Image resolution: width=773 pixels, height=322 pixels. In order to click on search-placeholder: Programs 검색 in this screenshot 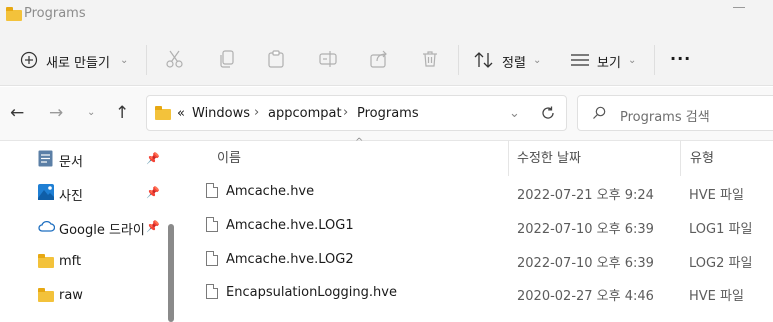, I will do `click(665, 117)`.